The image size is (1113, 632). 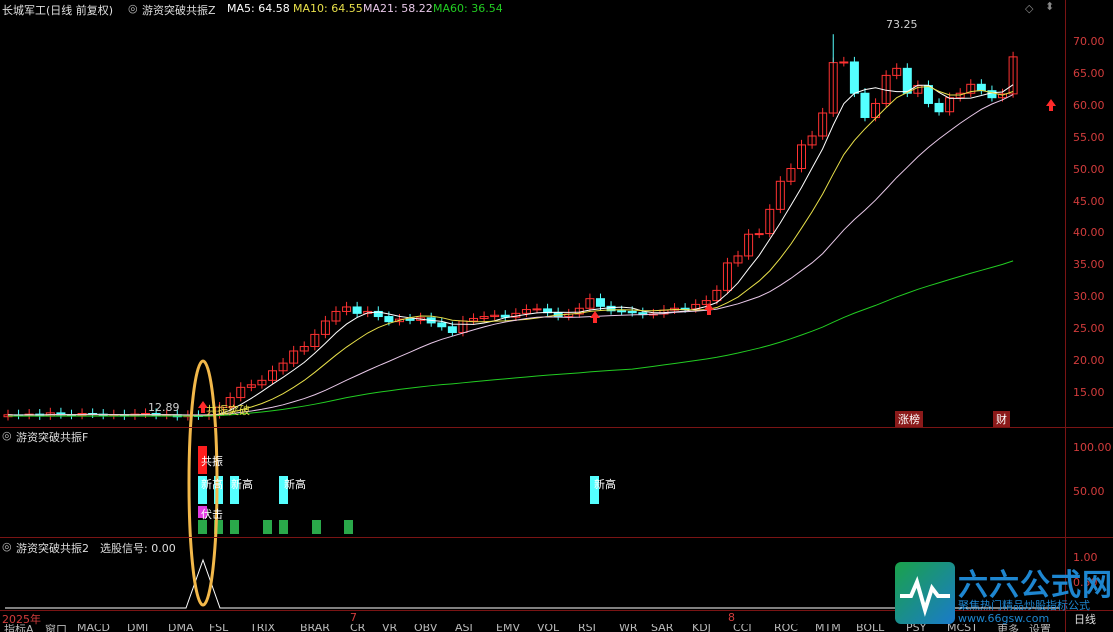 What do you see at coordinates (1089, 233) in the screenshot?
I see `price-axis-label: 40.00` at bounding box center [1089, 233].